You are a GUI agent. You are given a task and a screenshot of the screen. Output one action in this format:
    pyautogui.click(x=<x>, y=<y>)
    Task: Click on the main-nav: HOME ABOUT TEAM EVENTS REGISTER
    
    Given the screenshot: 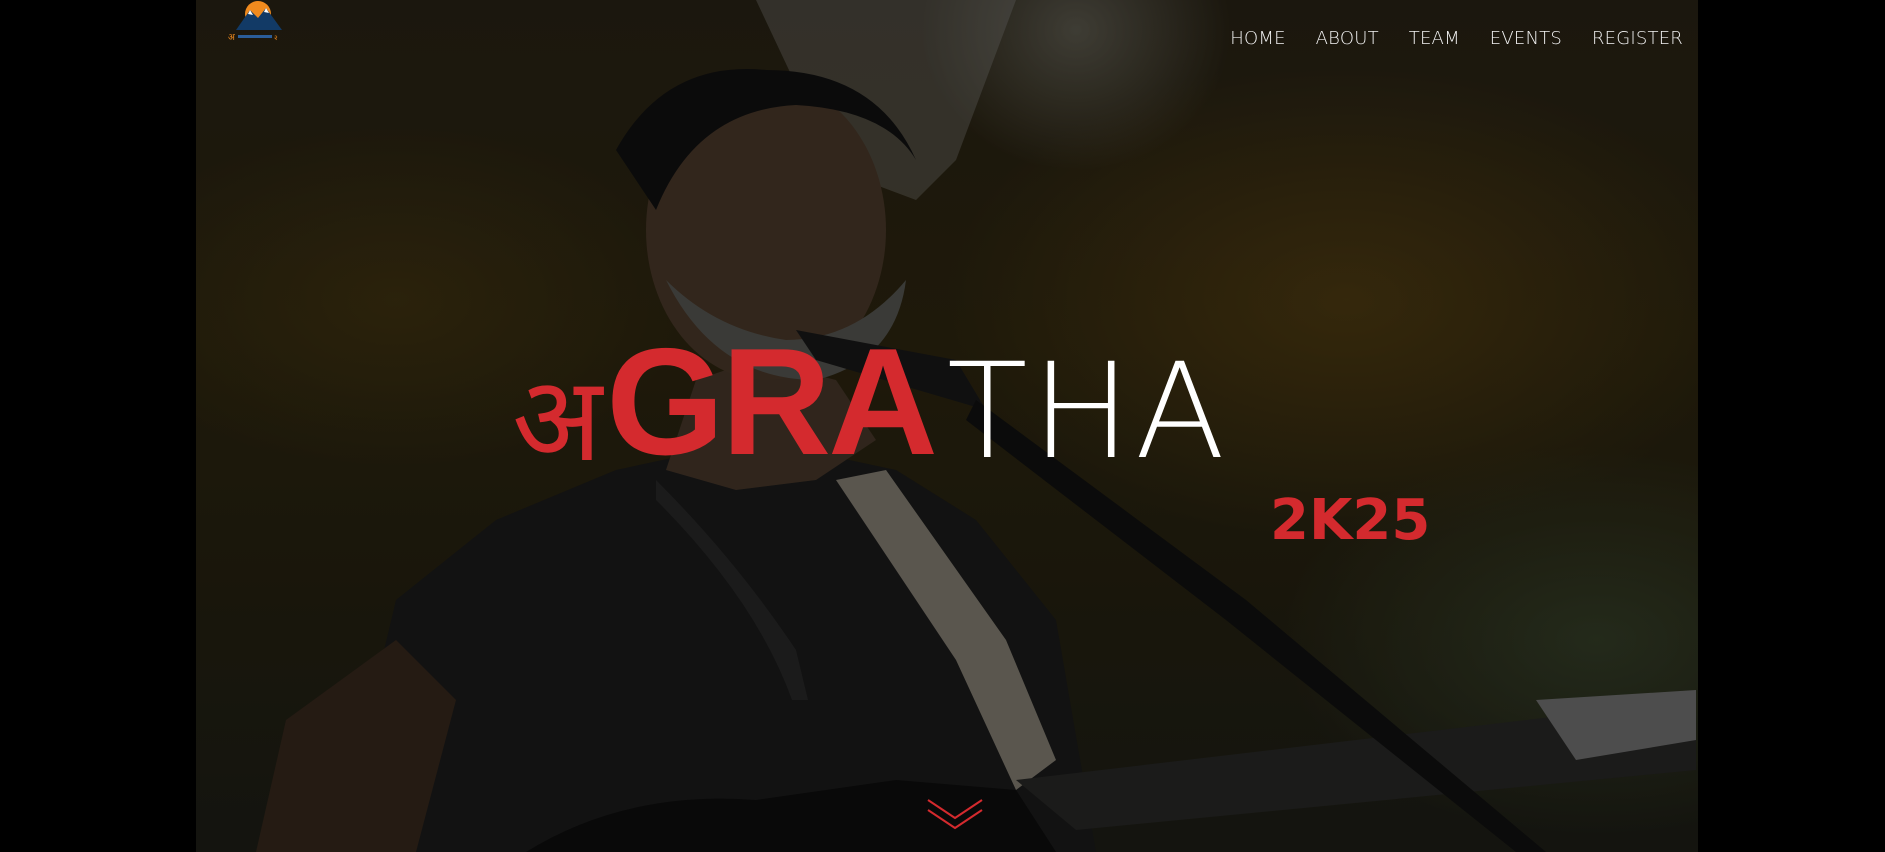 What is the action you would take?
    pyautogui.click(x=1456, y=38)
    